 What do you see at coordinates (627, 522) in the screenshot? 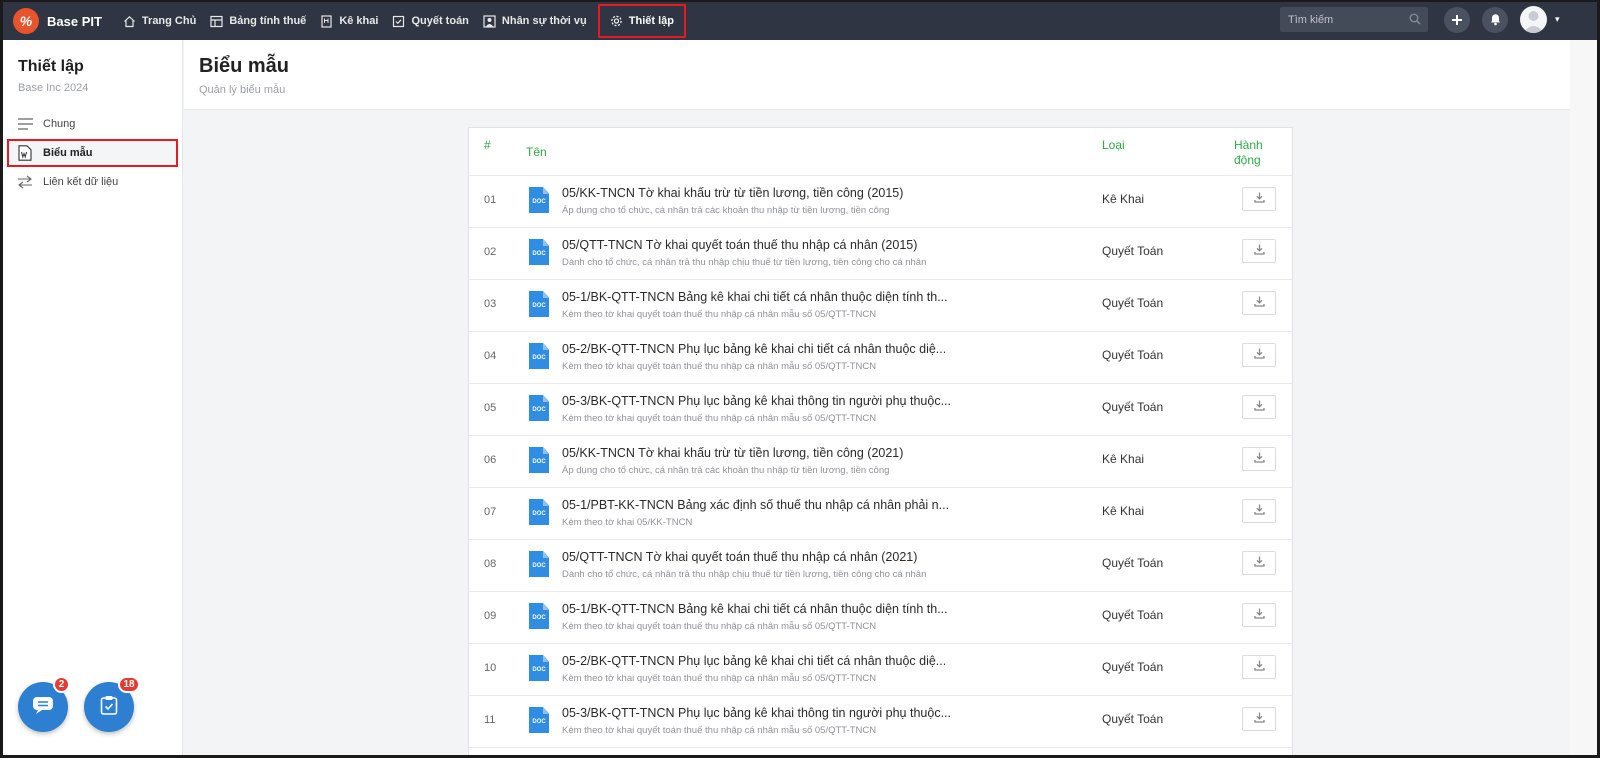
I see `template-description: Kèm theo tờ khai 05/KK-TNCN` at bounding box center [627, 522].